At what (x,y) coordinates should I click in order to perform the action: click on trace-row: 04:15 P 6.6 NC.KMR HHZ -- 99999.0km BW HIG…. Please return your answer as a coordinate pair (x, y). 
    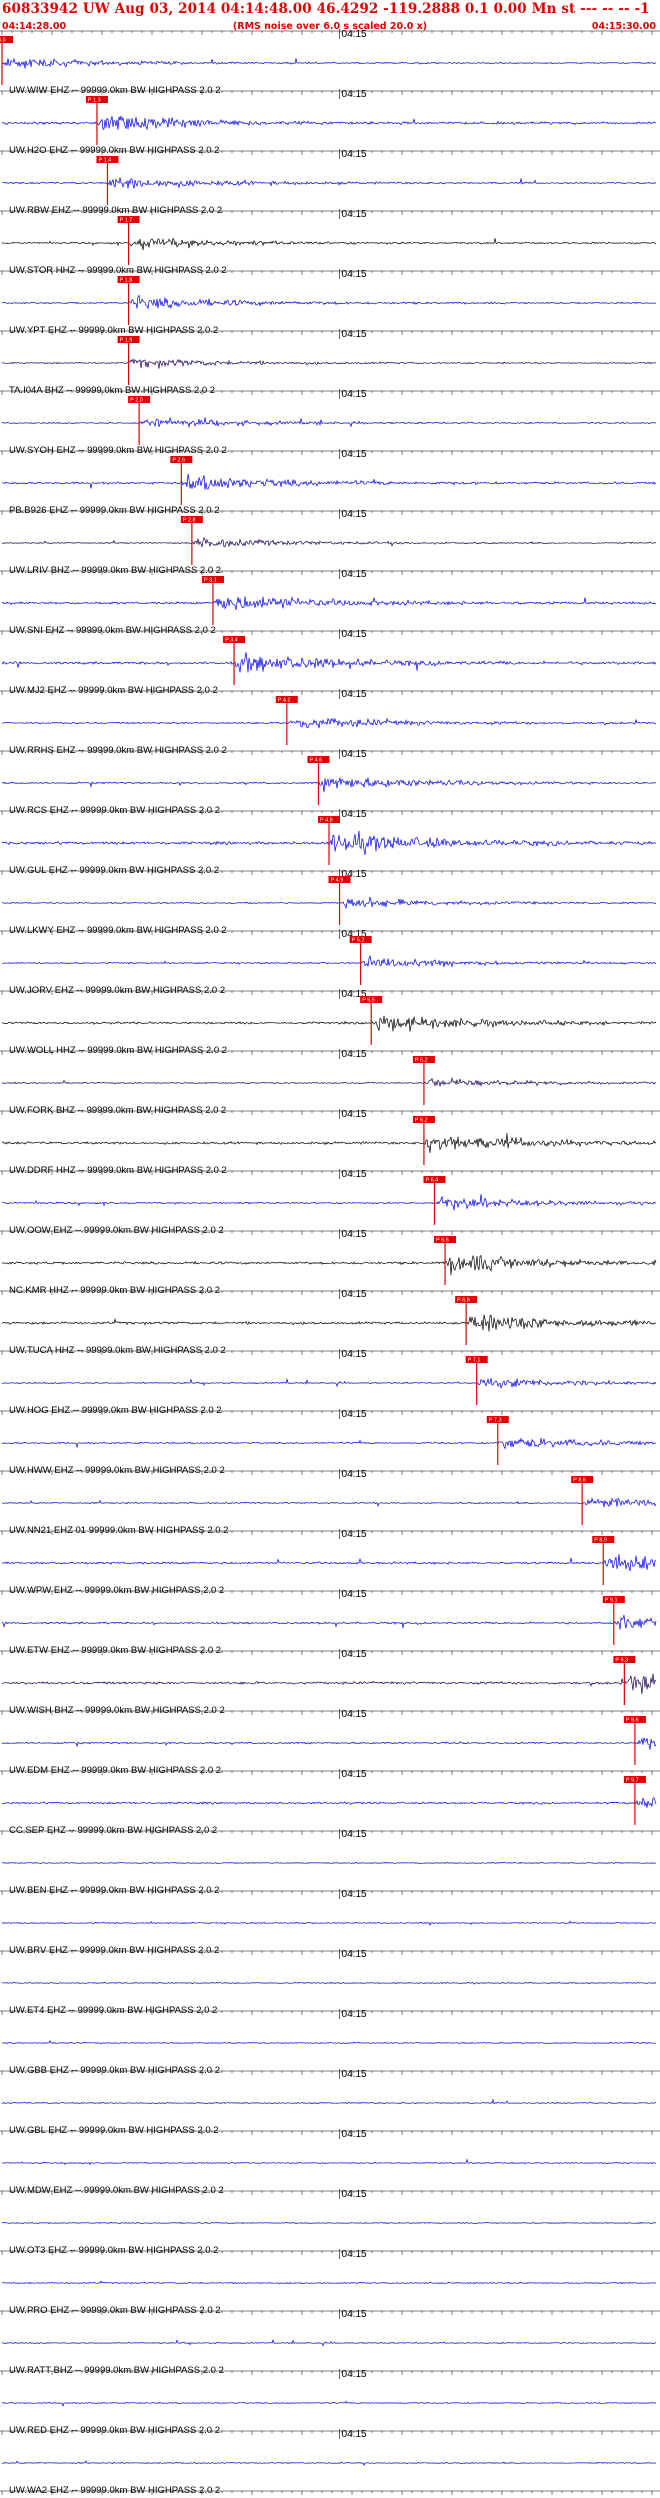
    Looking at the image, I should click on (329, 1262).